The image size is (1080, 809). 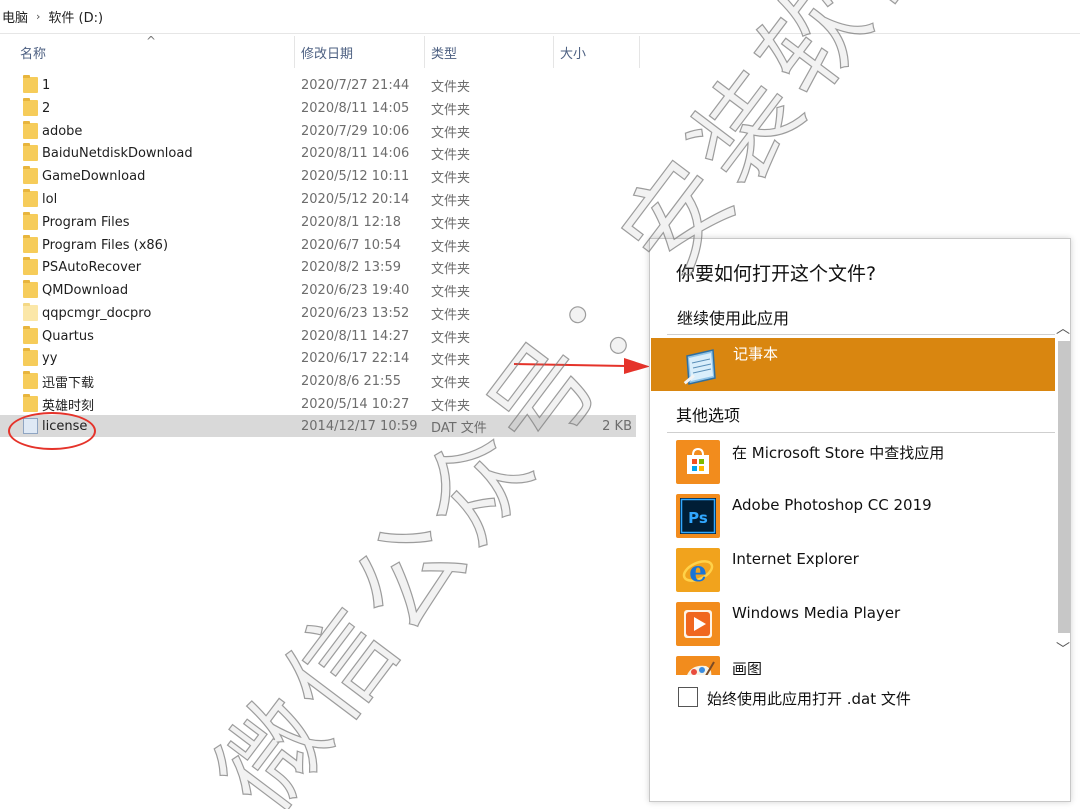 What do you see at coordinates (1063, 649) in the screenshot?
I see `scroll-down-icon: ﹀` at bounding box center [1063, 649].